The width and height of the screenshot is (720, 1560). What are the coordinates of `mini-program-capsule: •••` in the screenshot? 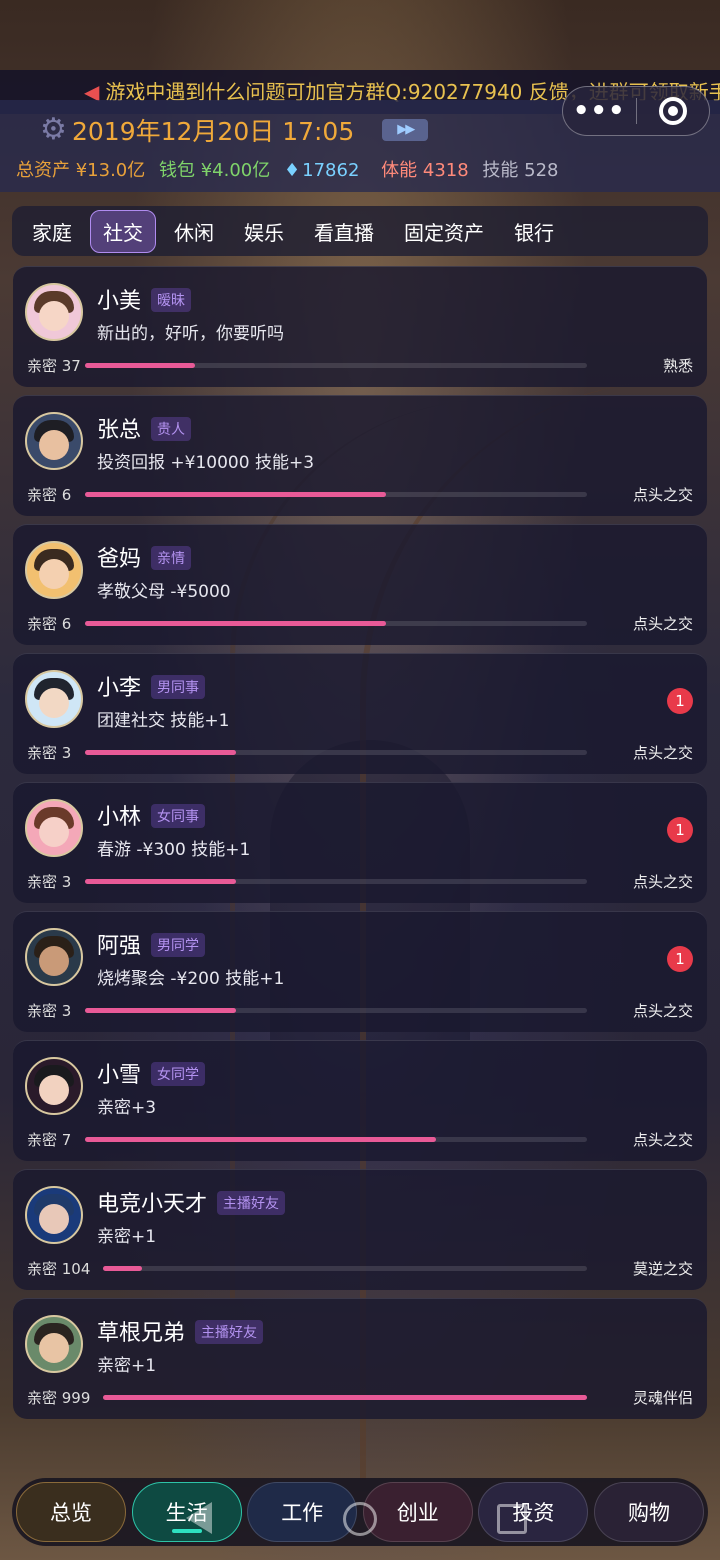 It's located at (636, 111).